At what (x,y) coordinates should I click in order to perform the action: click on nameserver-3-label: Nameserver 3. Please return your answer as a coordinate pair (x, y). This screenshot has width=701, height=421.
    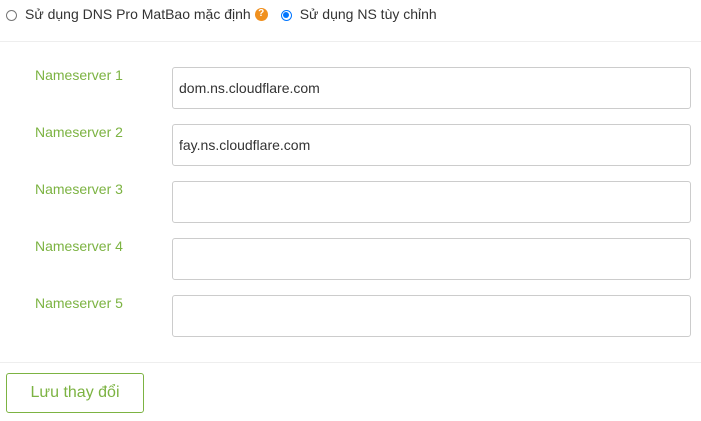
    Looking at the image, I should click on (79, 189).